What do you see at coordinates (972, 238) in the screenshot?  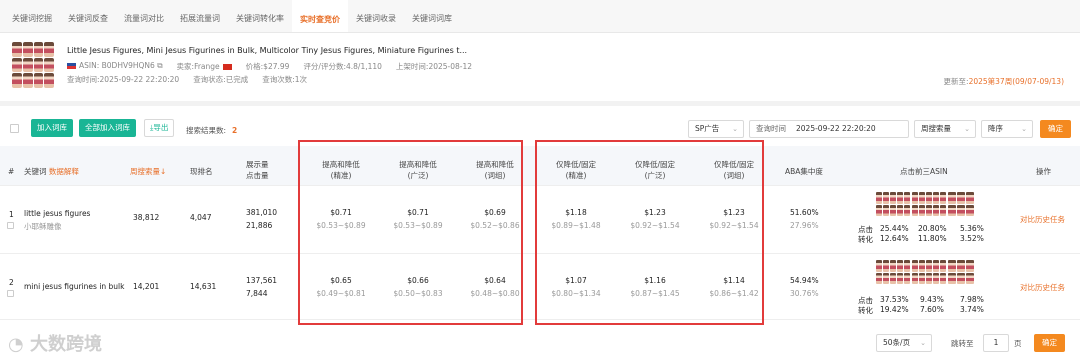 I see `top3-conv: 3.52%` at bounding box center [972, 238].